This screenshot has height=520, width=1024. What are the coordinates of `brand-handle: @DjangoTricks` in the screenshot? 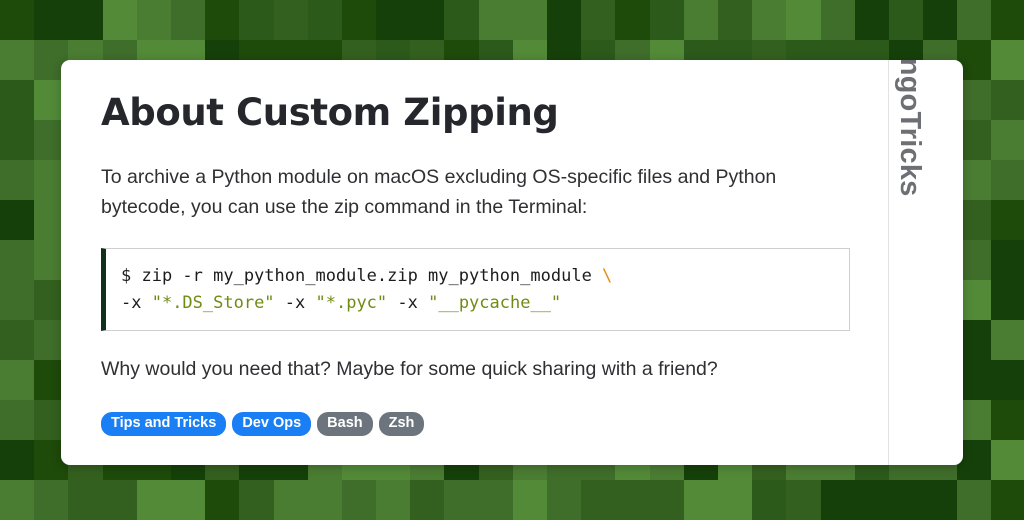 It's located at (909, 128).